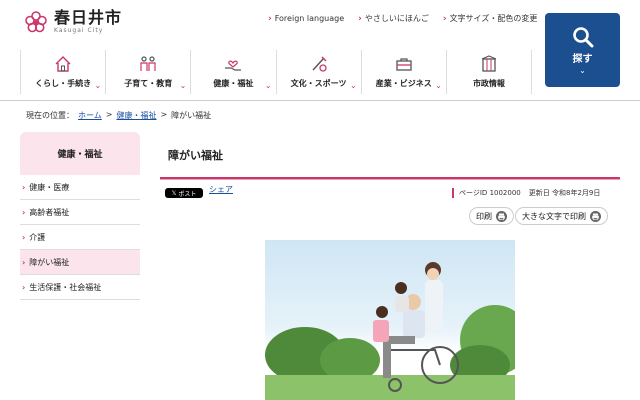 This screenshot has height=400, width=640. What do you see at coordinates (80, 153) in the screenshot?
I see `sidebar-heading: 健康・福祉` at bounding box center [80, 153].